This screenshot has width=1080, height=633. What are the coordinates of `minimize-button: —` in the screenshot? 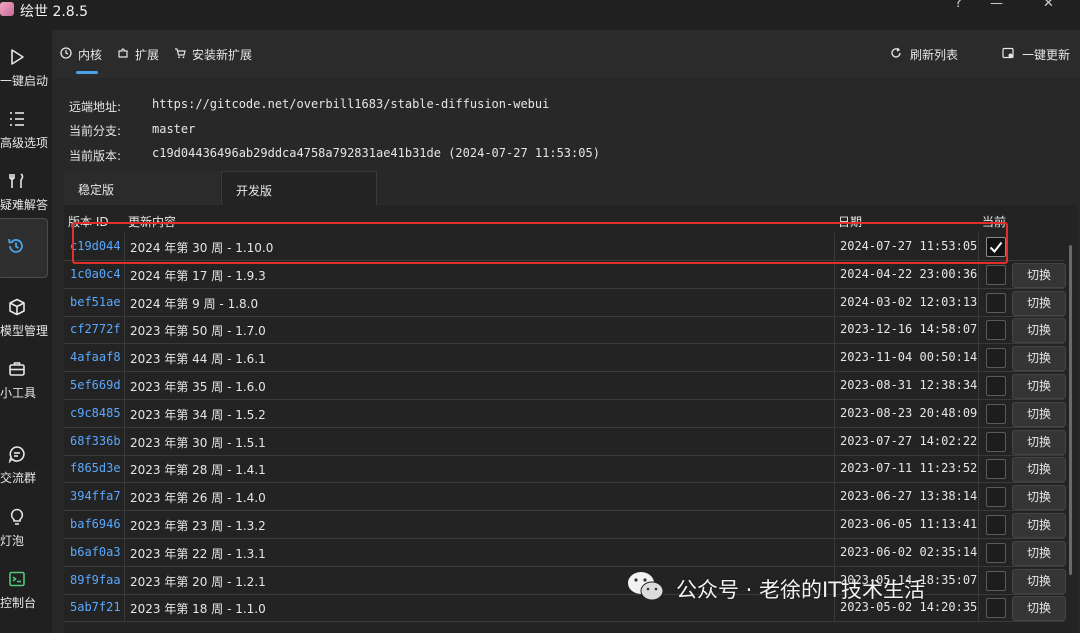 It's located at (996, 5).